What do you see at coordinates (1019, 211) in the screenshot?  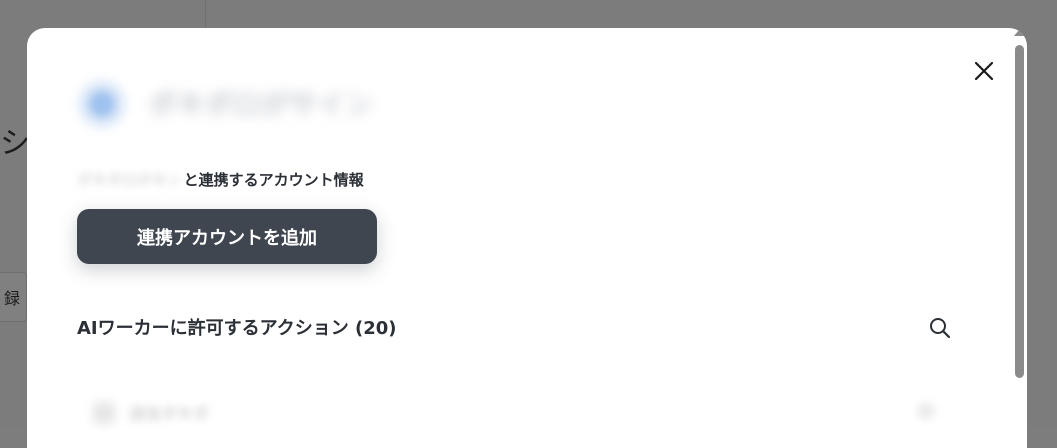 I see `scrollbar-thumb` at bounding box center [1019, 211].